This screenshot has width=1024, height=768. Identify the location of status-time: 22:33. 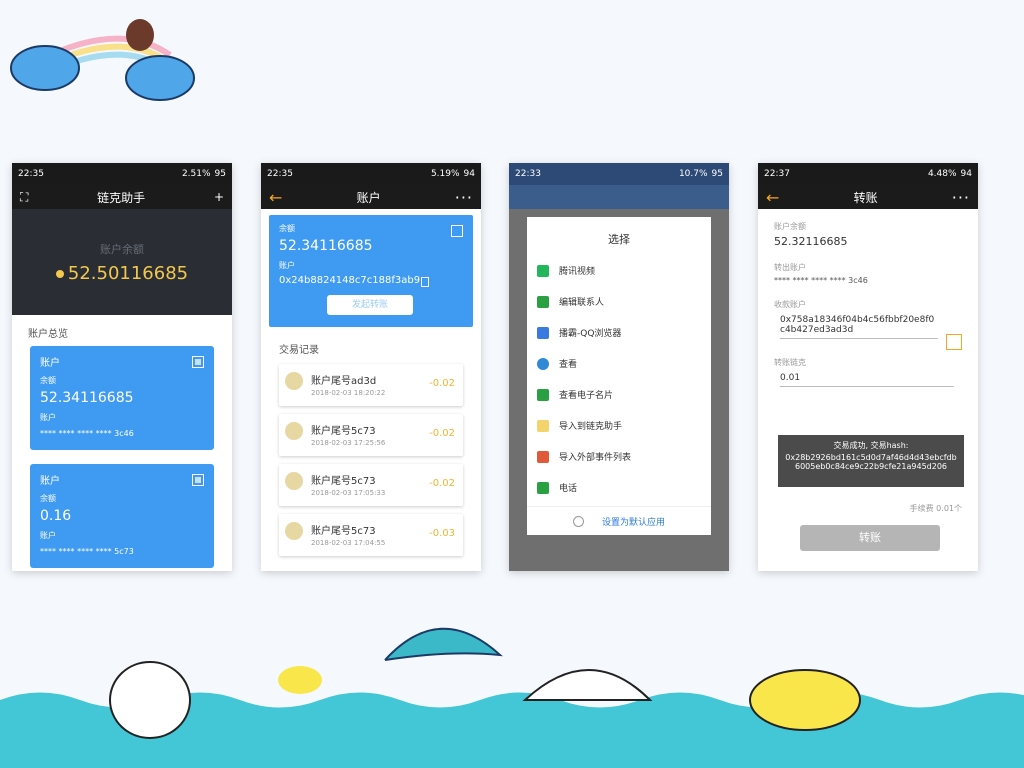
(528, 174).